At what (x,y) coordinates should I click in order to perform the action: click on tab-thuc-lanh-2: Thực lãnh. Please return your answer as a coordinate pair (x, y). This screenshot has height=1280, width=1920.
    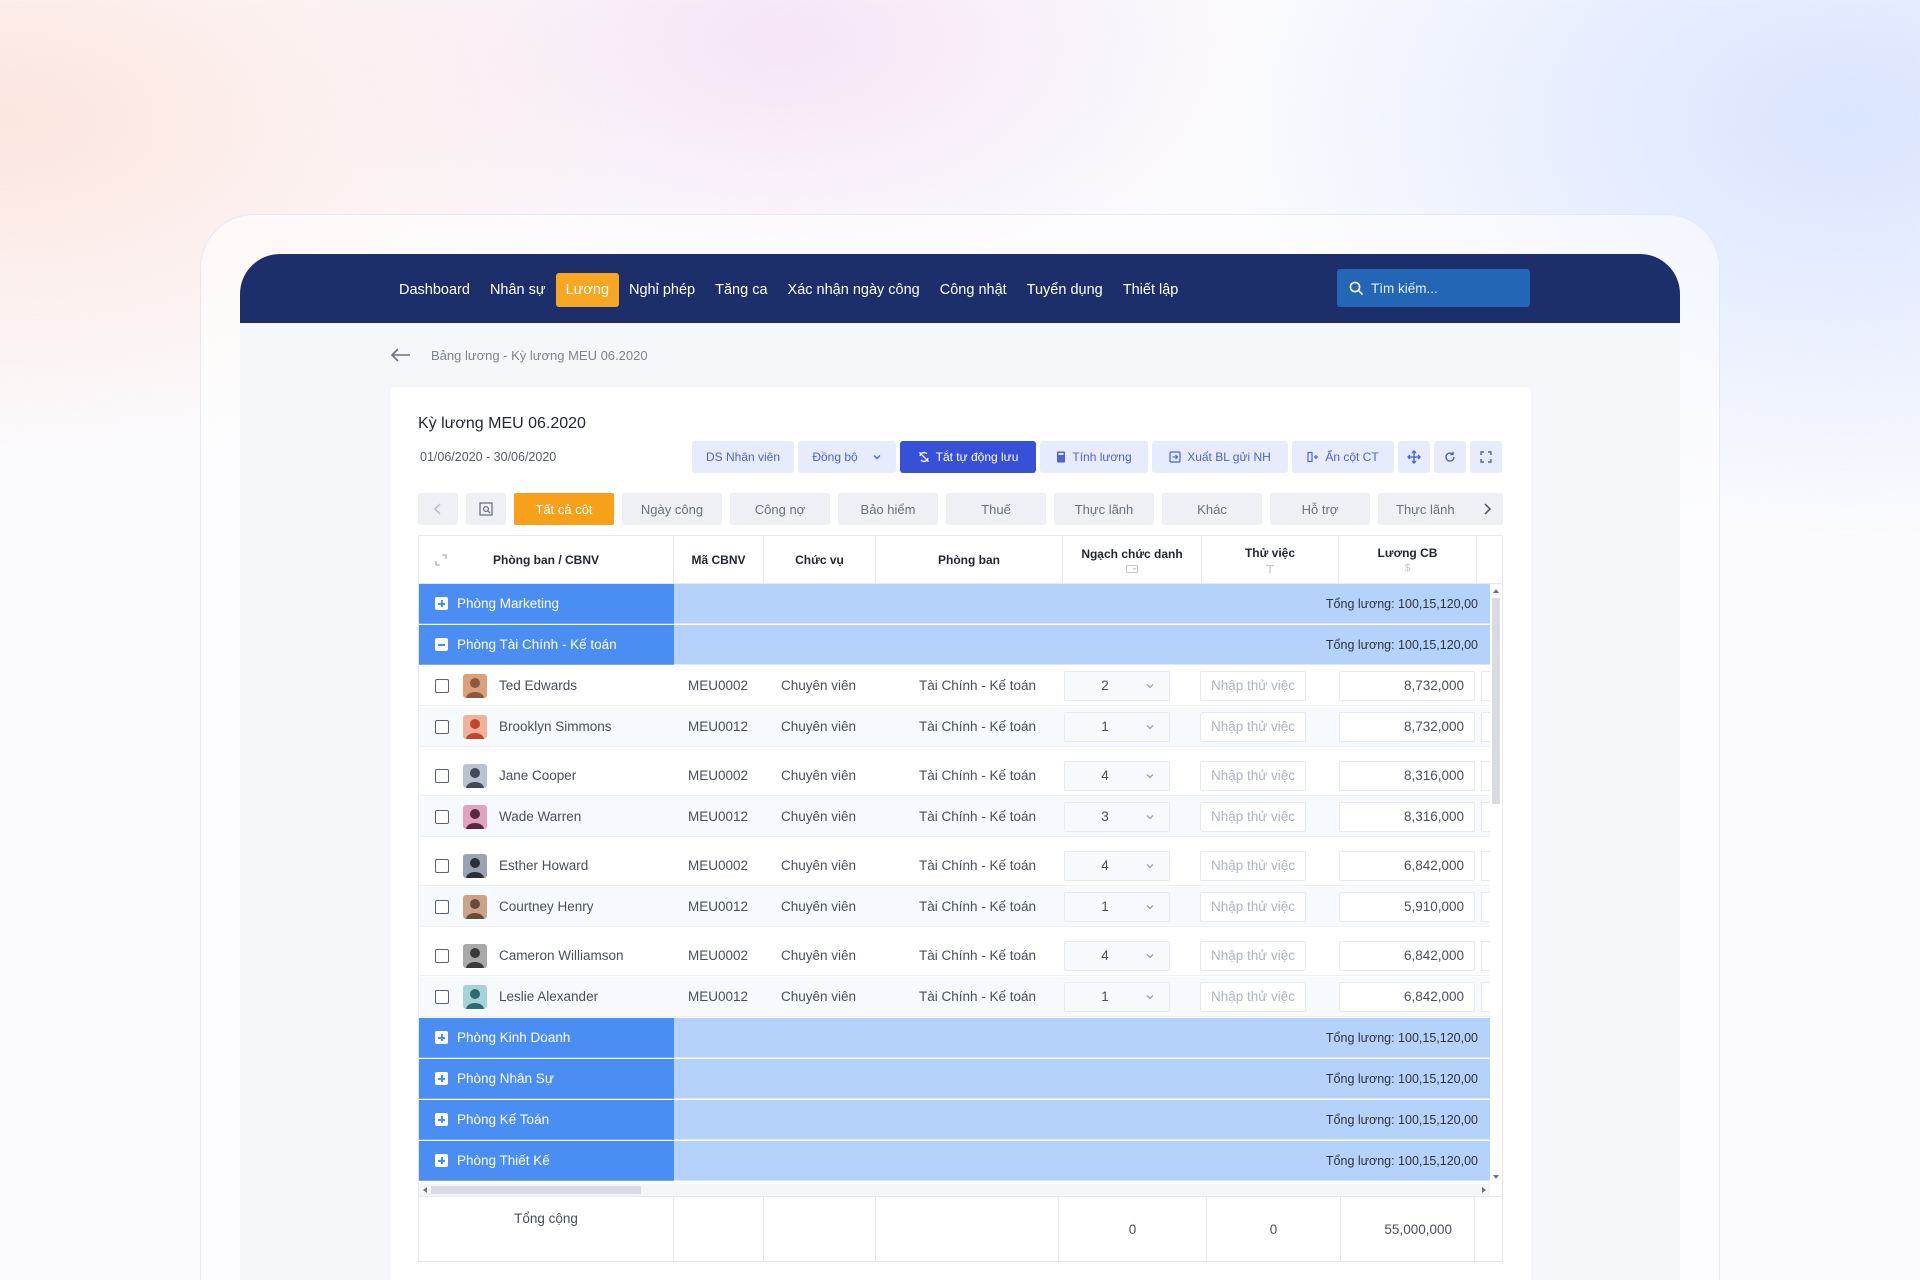
    Looking at the image, I should click on (1428, 509).